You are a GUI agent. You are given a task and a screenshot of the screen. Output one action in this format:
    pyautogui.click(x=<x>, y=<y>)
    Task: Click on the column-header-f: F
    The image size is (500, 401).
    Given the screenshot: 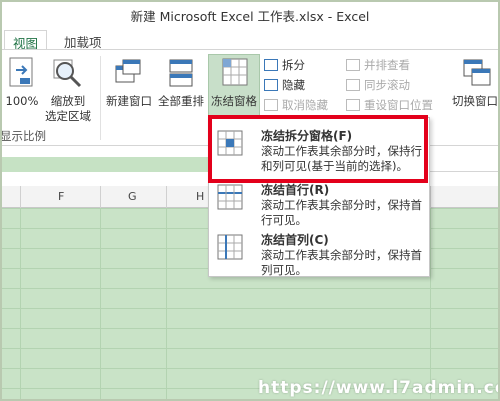 What is the action you would take?
    pyautogui.click(x=61, y=196)
    